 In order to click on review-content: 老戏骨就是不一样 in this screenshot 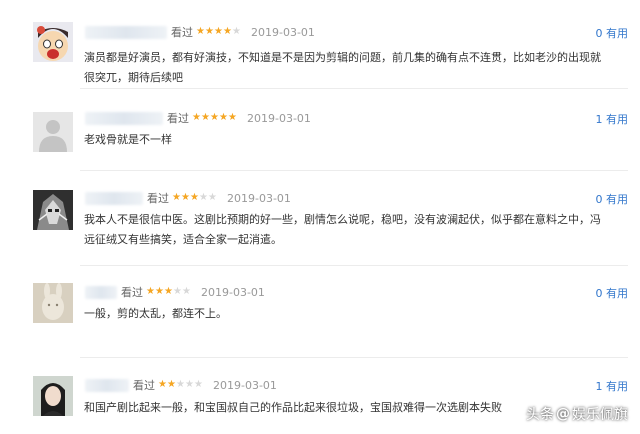, I will do `click(349, 140)`.